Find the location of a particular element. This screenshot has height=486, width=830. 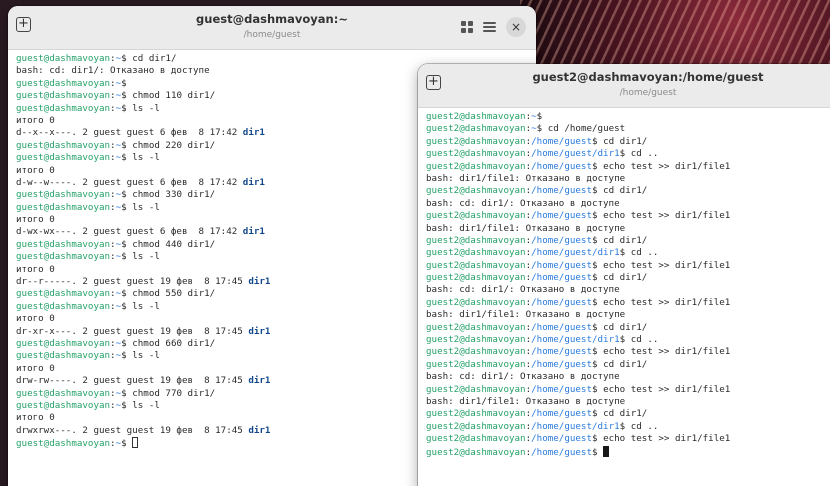

command-text: chmod 220 dir1/ is located at coordinates (174, 145).